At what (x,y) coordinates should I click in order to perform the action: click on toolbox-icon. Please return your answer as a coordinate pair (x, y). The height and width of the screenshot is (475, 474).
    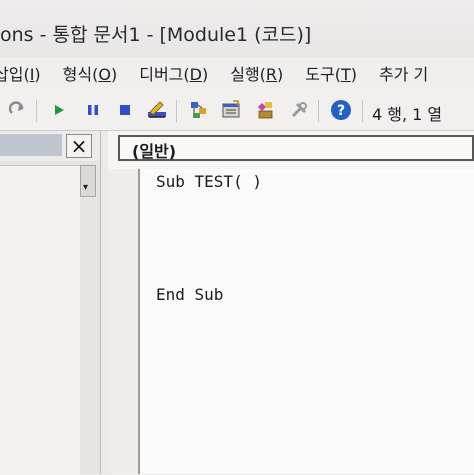
    Looking at the image, I should click on (299, 110).